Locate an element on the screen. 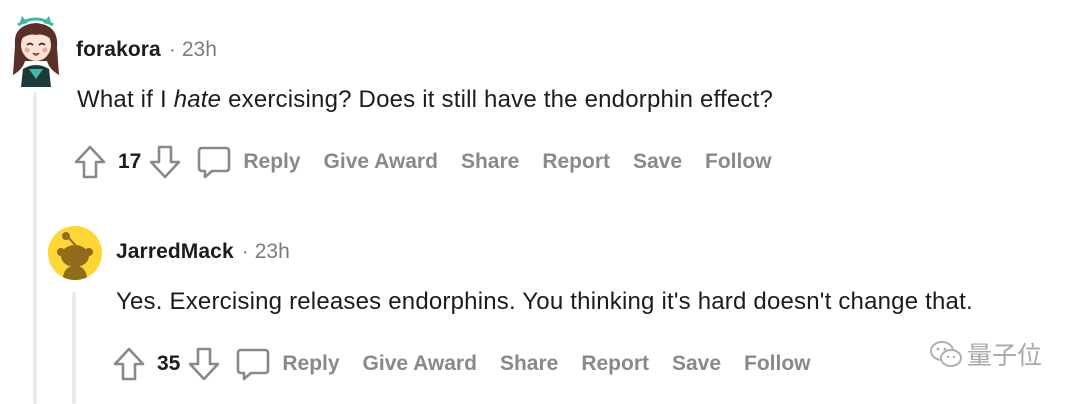  comment-header: JarredMack · 23h is located at coordinates (203, 252).